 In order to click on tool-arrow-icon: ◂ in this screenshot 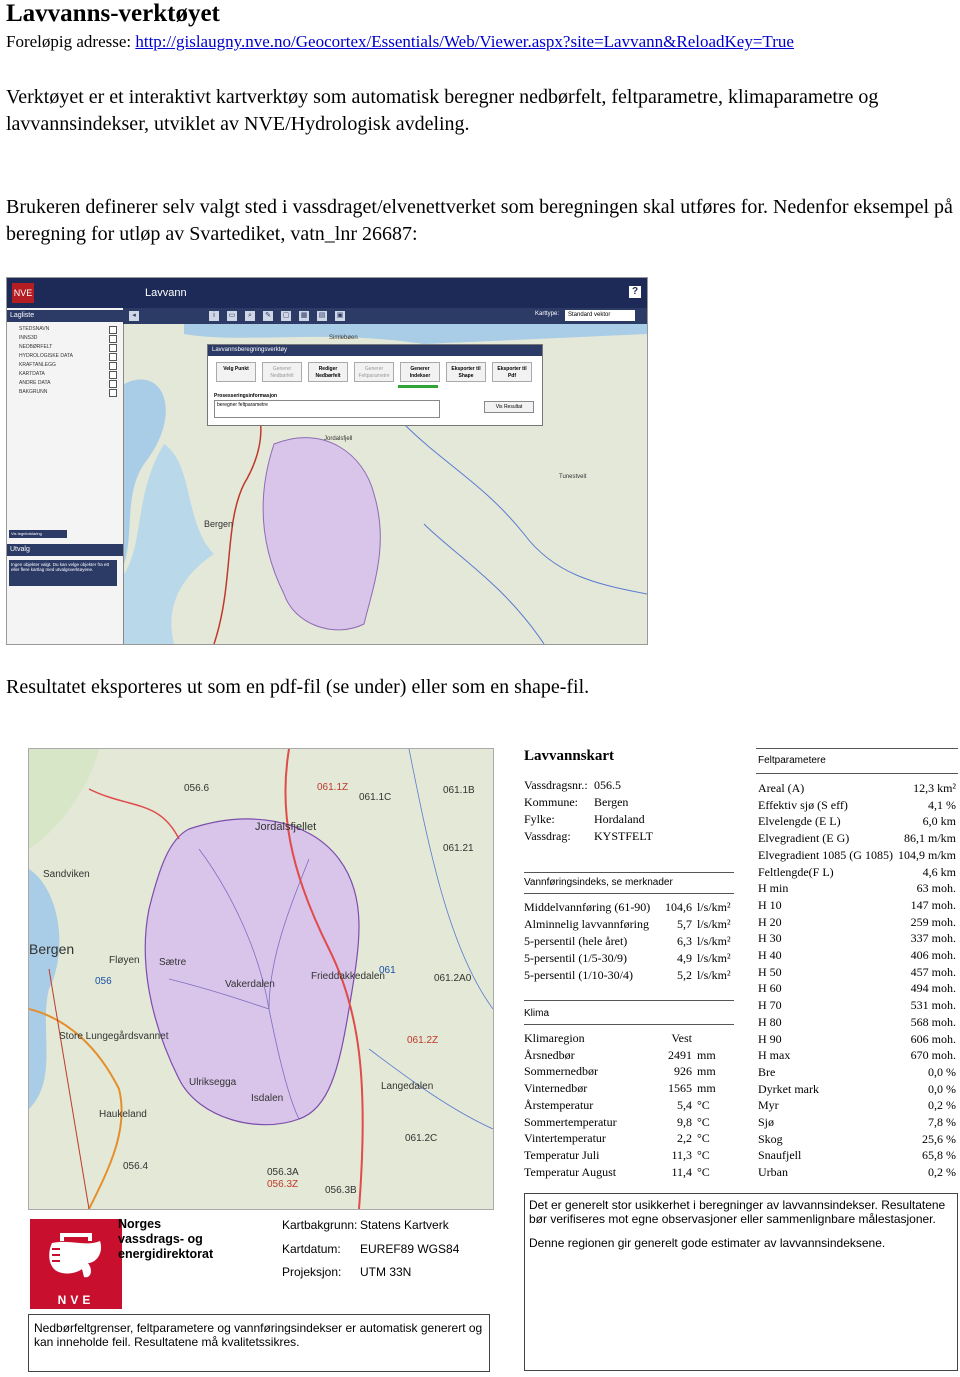, I will do `click(134, 316)`.